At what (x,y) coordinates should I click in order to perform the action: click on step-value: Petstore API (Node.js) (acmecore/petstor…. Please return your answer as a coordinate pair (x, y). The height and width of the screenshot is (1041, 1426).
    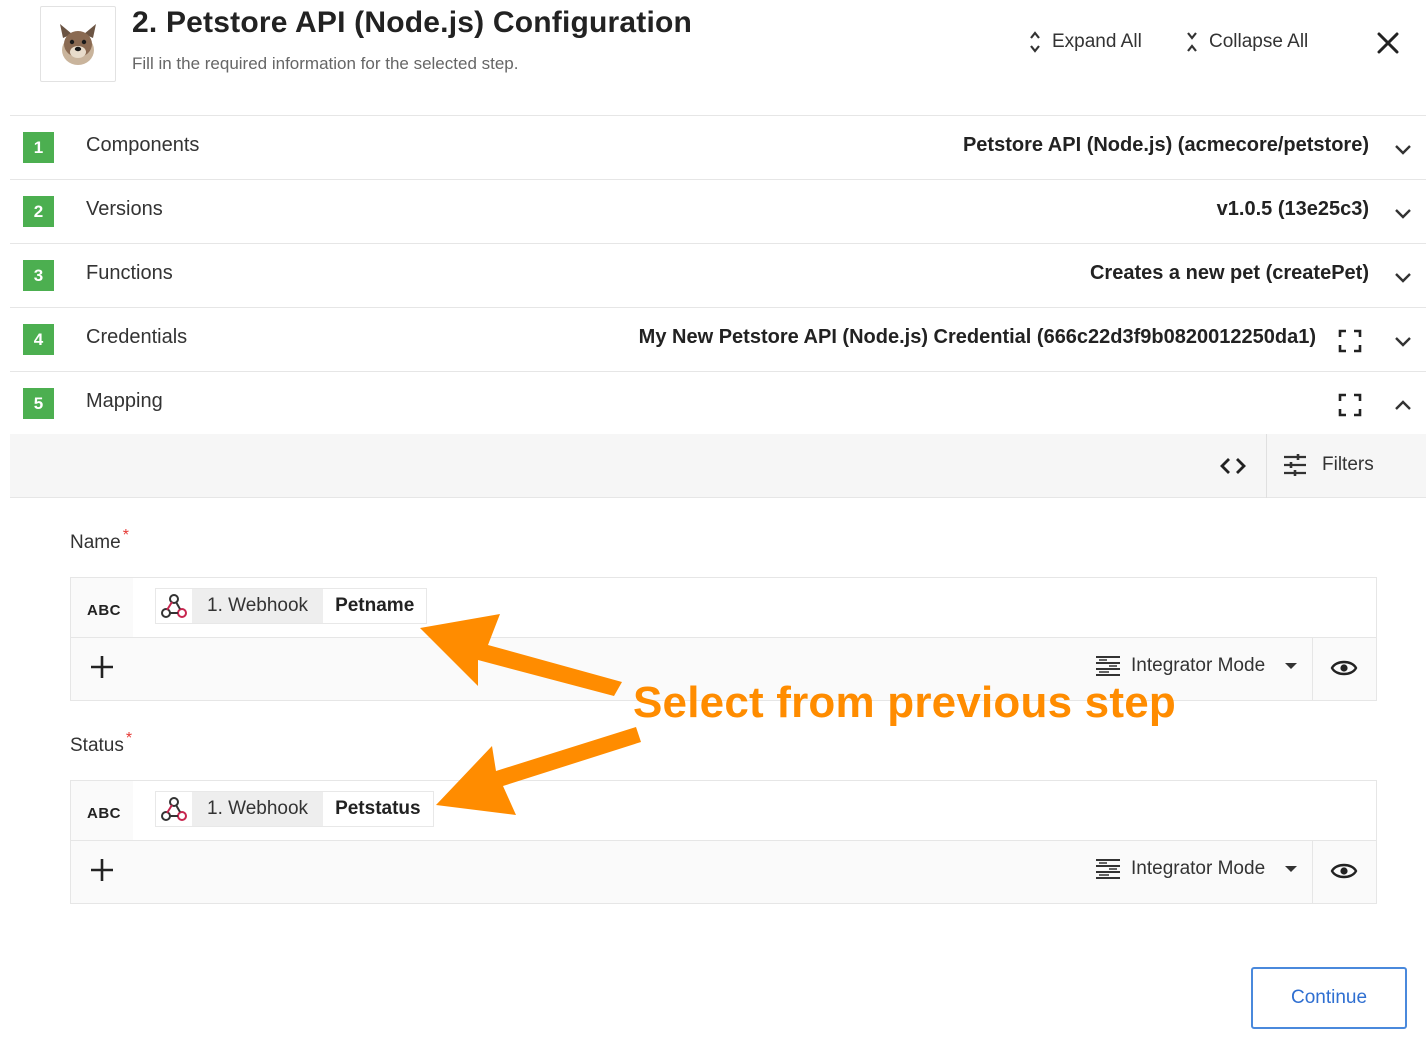
    Looking at the image, I should click on (1165, 145).